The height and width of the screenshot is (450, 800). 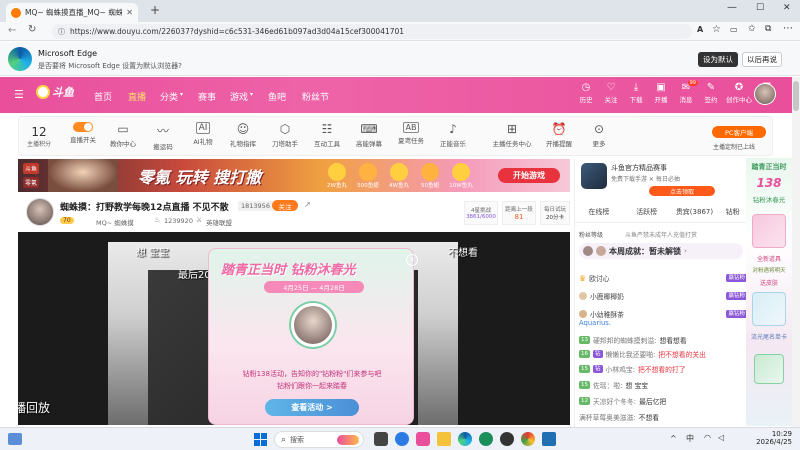 I want to click on tool-live-switch: 直播开关, so click(x=83, y=133).